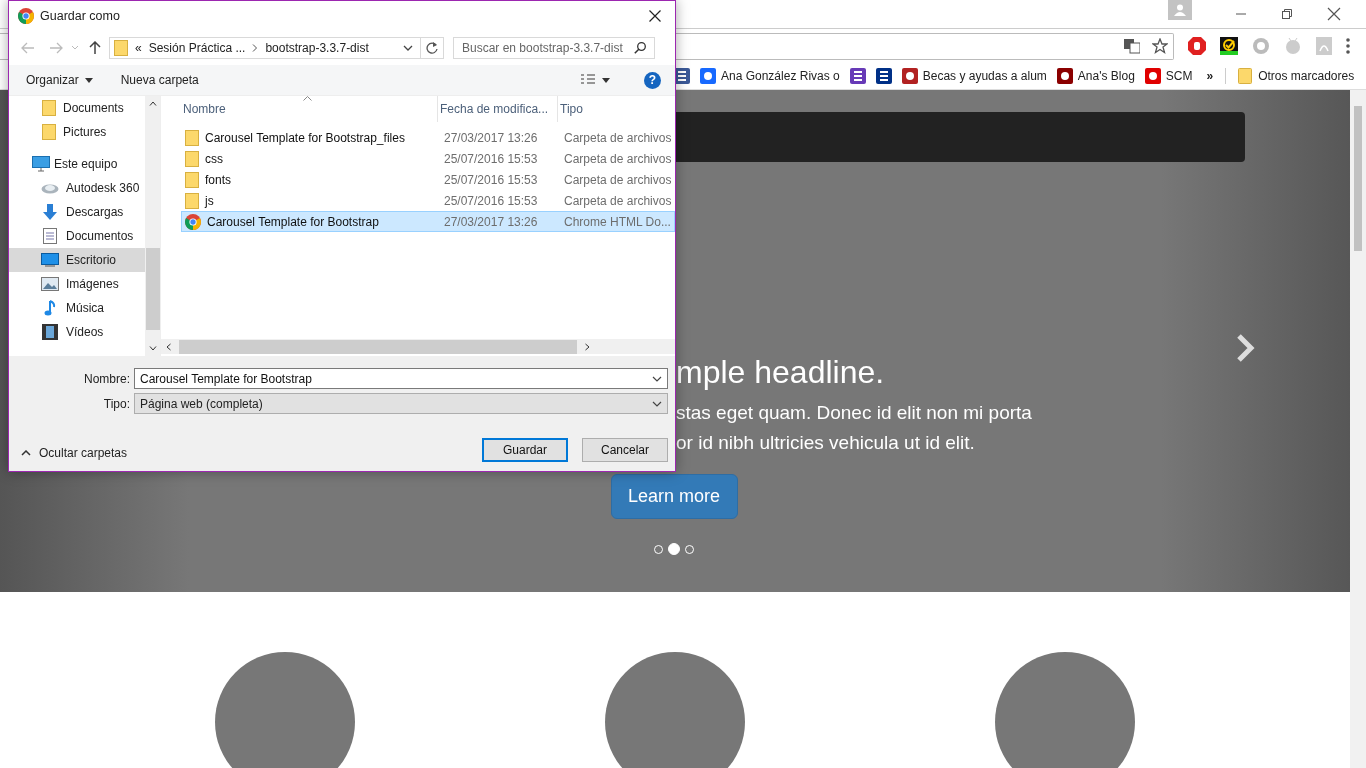 This screenshot has height=768, width=1366. Describe the element at coordinates (77, 188) in the screenshot. I see `sidebar-item: Autodesk 360` at that location.